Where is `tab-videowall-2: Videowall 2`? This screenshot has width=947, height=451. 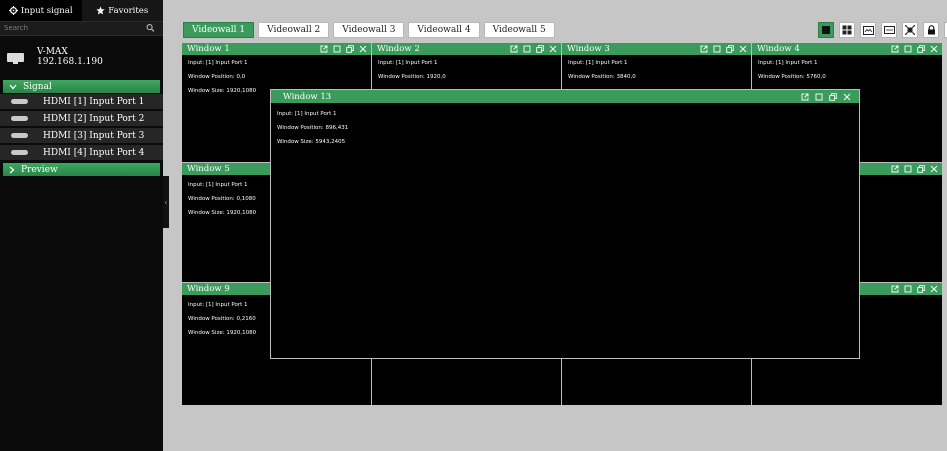
tab-videowall-2: Videowall 2 is located at coordinates (294, 30).